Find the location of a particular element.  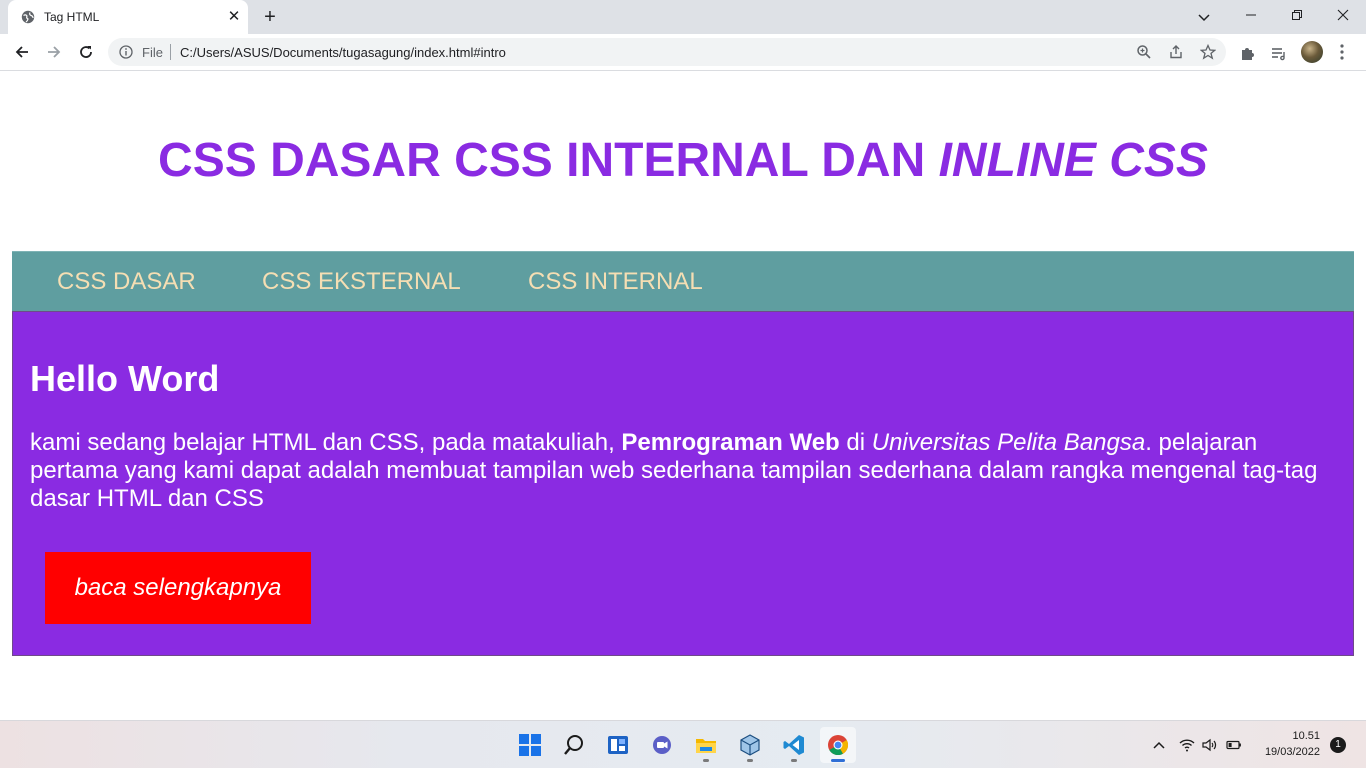

page-title: CSS DASAR CSS INTERNAL DAN INLINE CSS is located at coordinates (683, 160).